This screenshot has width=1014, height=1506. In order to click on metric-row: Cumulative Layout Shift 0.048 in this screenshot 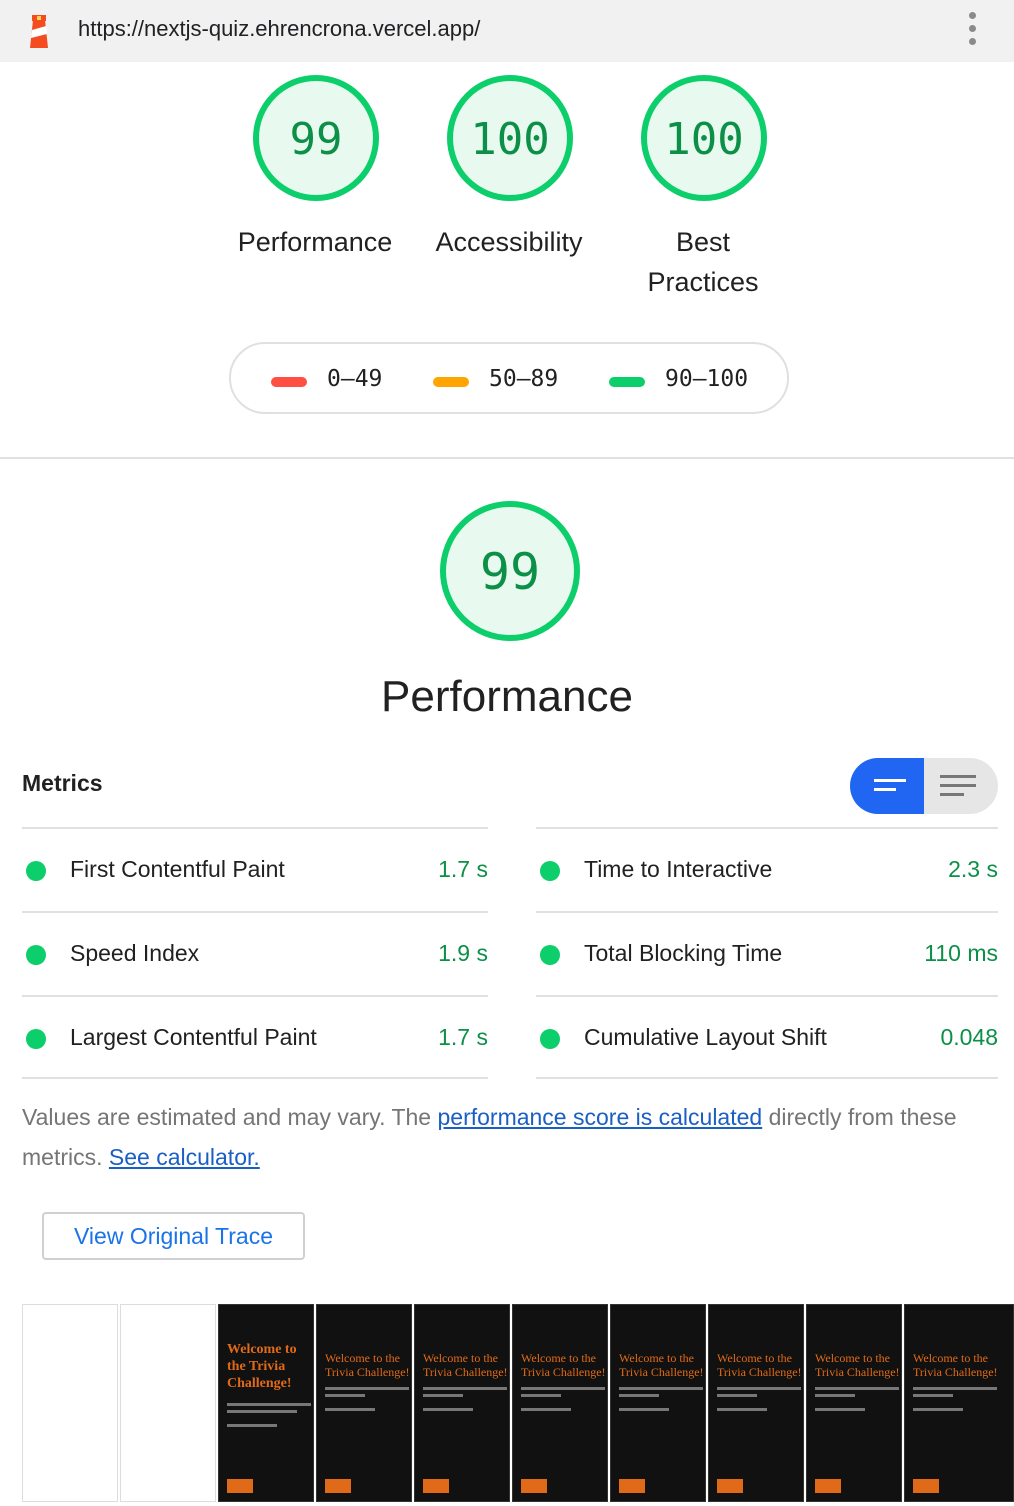, I will do `click(767, 1037)`.